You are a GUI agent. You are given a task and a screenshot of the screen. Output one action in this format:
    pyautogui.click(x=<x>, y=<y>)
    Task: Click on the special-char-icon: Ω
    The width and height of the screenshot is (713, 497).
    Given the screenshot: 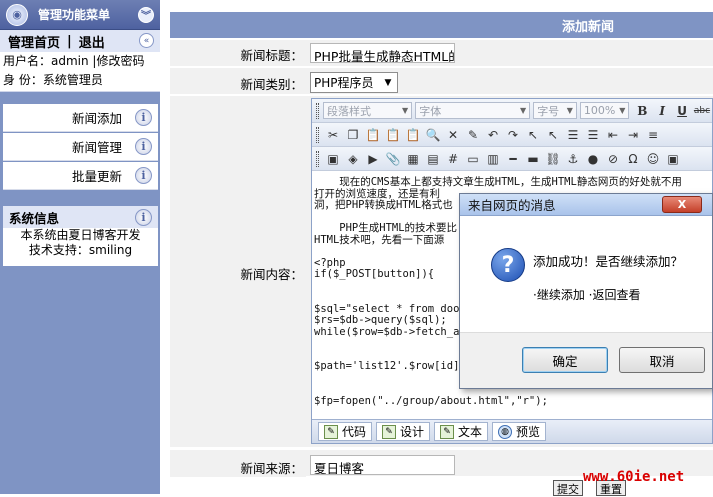 What is the action you would take?
    pyautogui.click(x=633, y=159)
    